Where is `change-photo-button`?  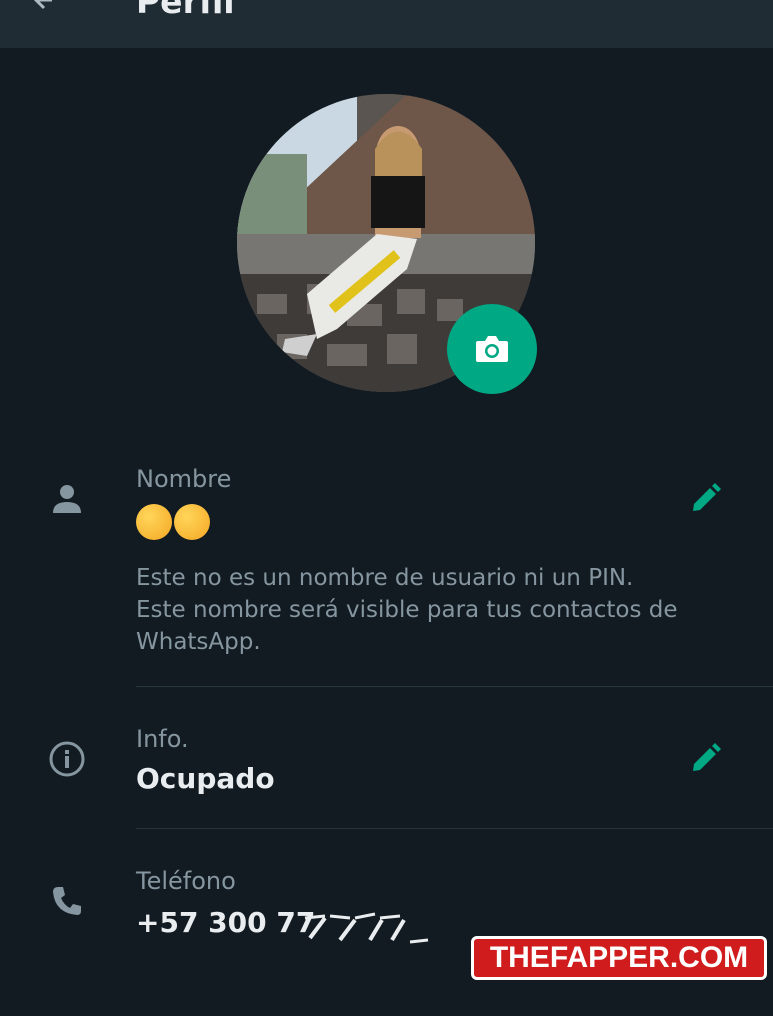
change-photo-button is located at coordinates (492, 349).